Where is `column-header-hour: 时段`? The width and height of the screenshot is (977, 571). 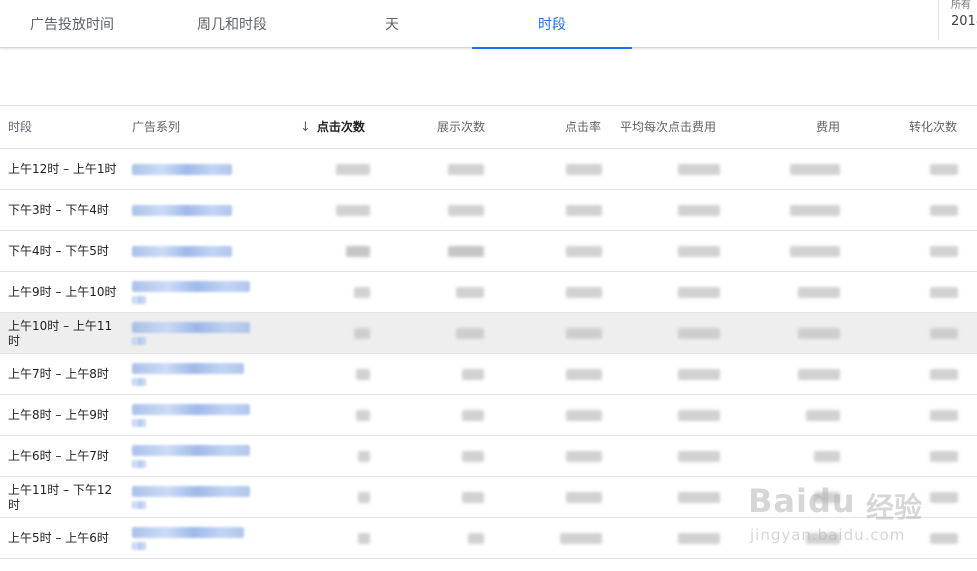
column-header-hour: 时段 is located at coordinates (20, 127).